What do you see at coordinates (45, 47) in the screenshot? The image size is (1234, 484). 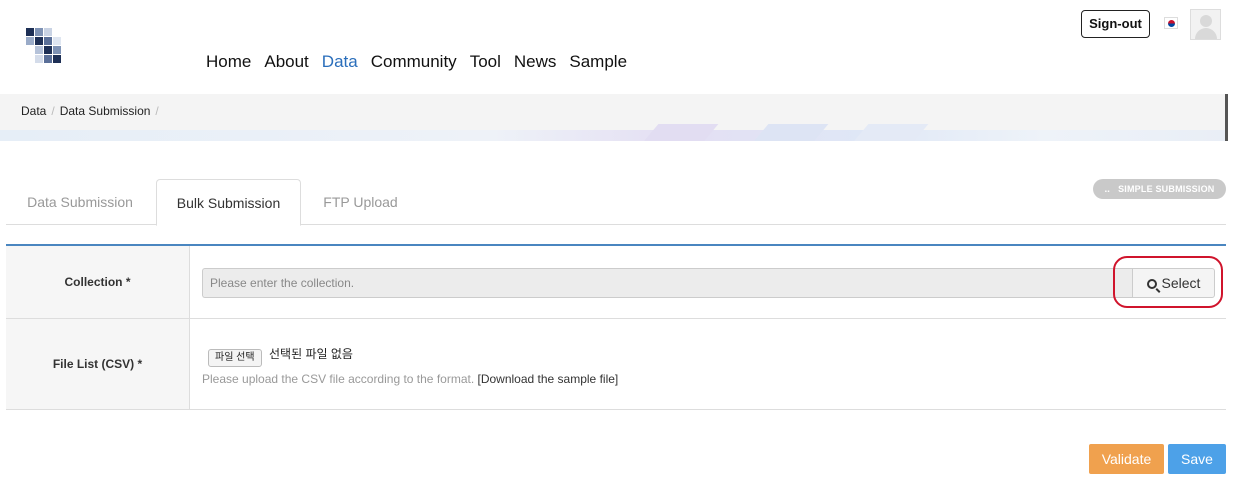 I see `site-logo` at bounding box center [45, 47].